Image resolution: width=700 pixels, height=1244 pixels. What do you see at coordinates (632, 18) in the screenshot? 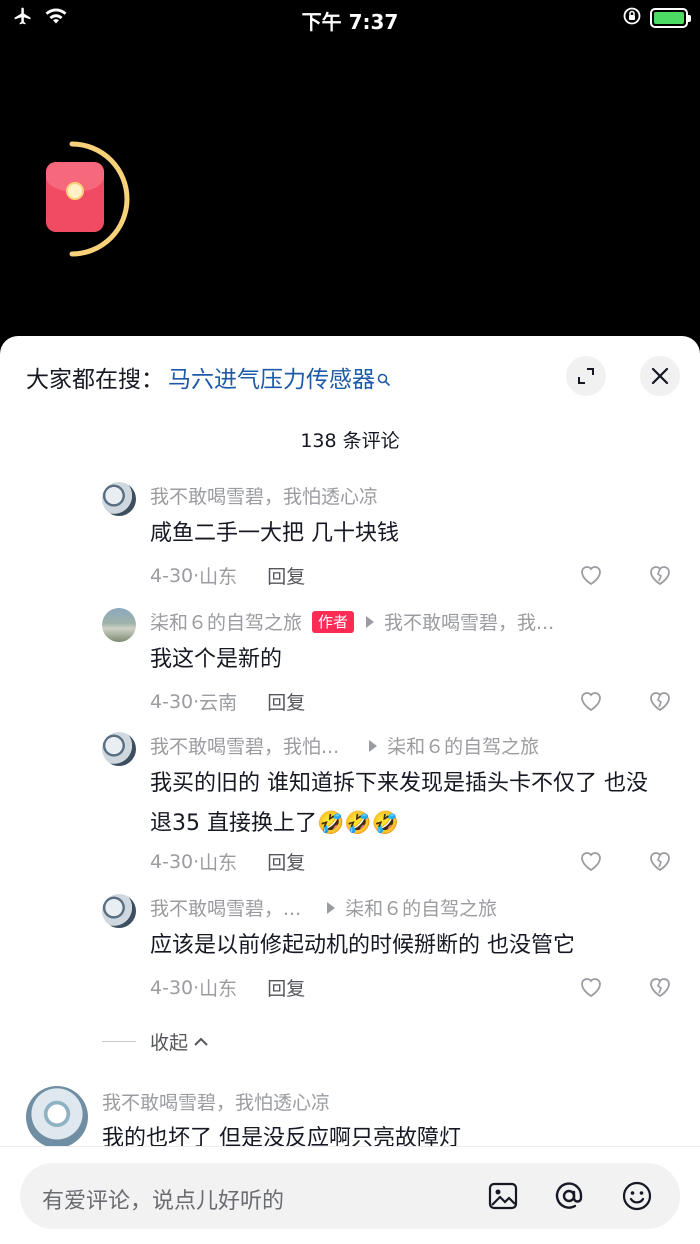
I see `rotation-lock-icon` at bounding box center [632, 18].